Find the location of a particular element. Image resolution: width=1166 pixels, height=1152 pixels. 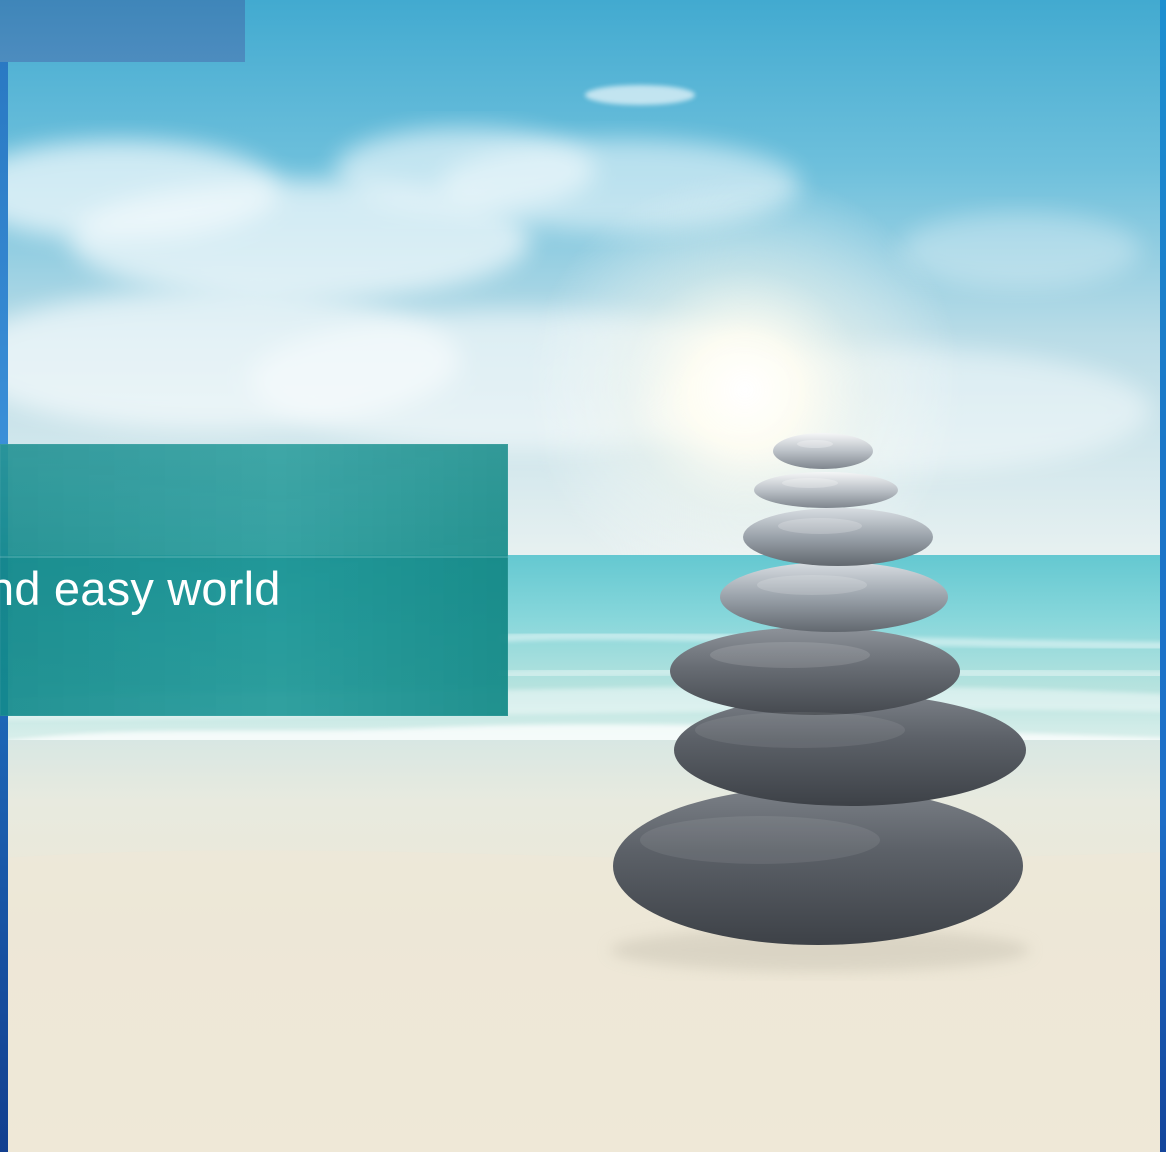

banner-headline: nd easy world is located at coordinates (140, 588).